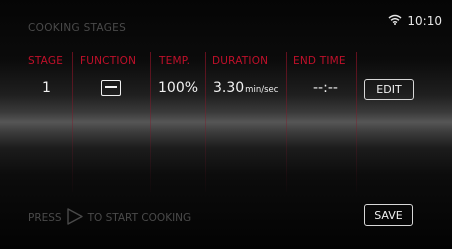 The width and height of the screenshot is (452, 249). I want to click on header-end-time: END TIME, so click(319, 61).